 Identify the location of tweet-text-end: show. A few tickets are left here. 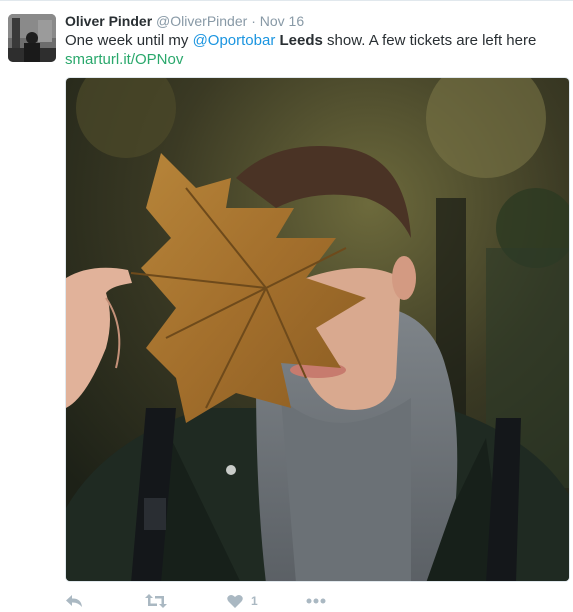
(429, 40).